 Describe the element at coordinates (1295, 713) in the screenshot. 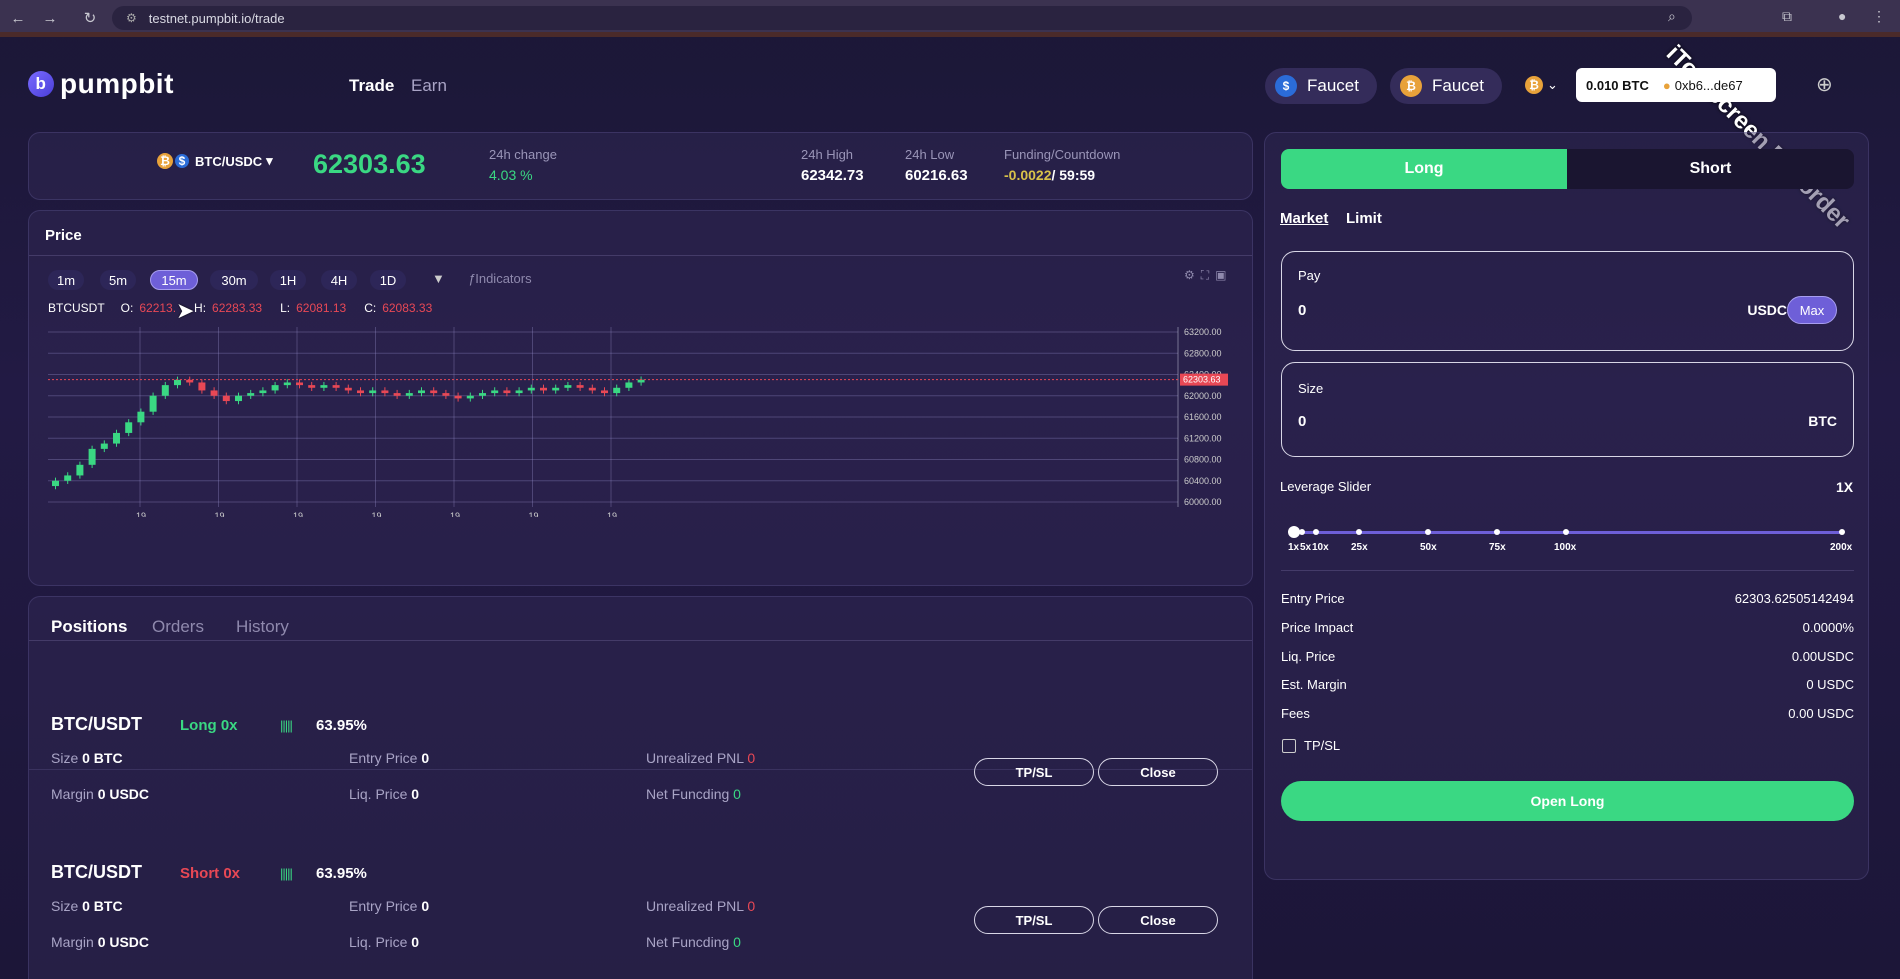

I see `label: Fees` at that location.